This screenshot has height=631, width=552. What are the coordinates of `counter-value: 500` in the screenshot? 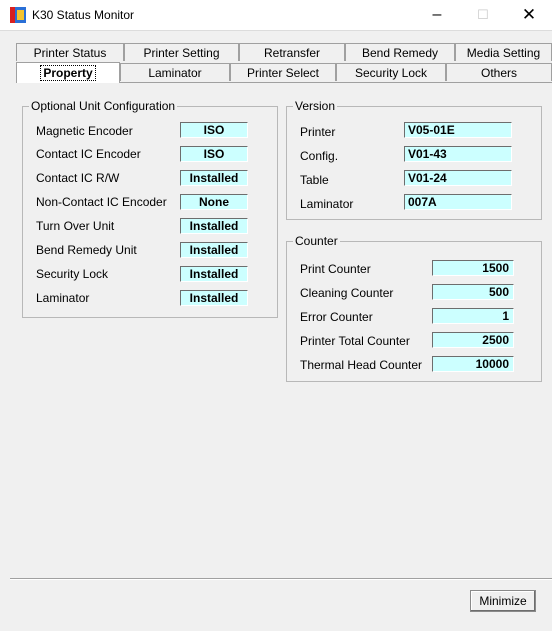 It's located at (473, 292).